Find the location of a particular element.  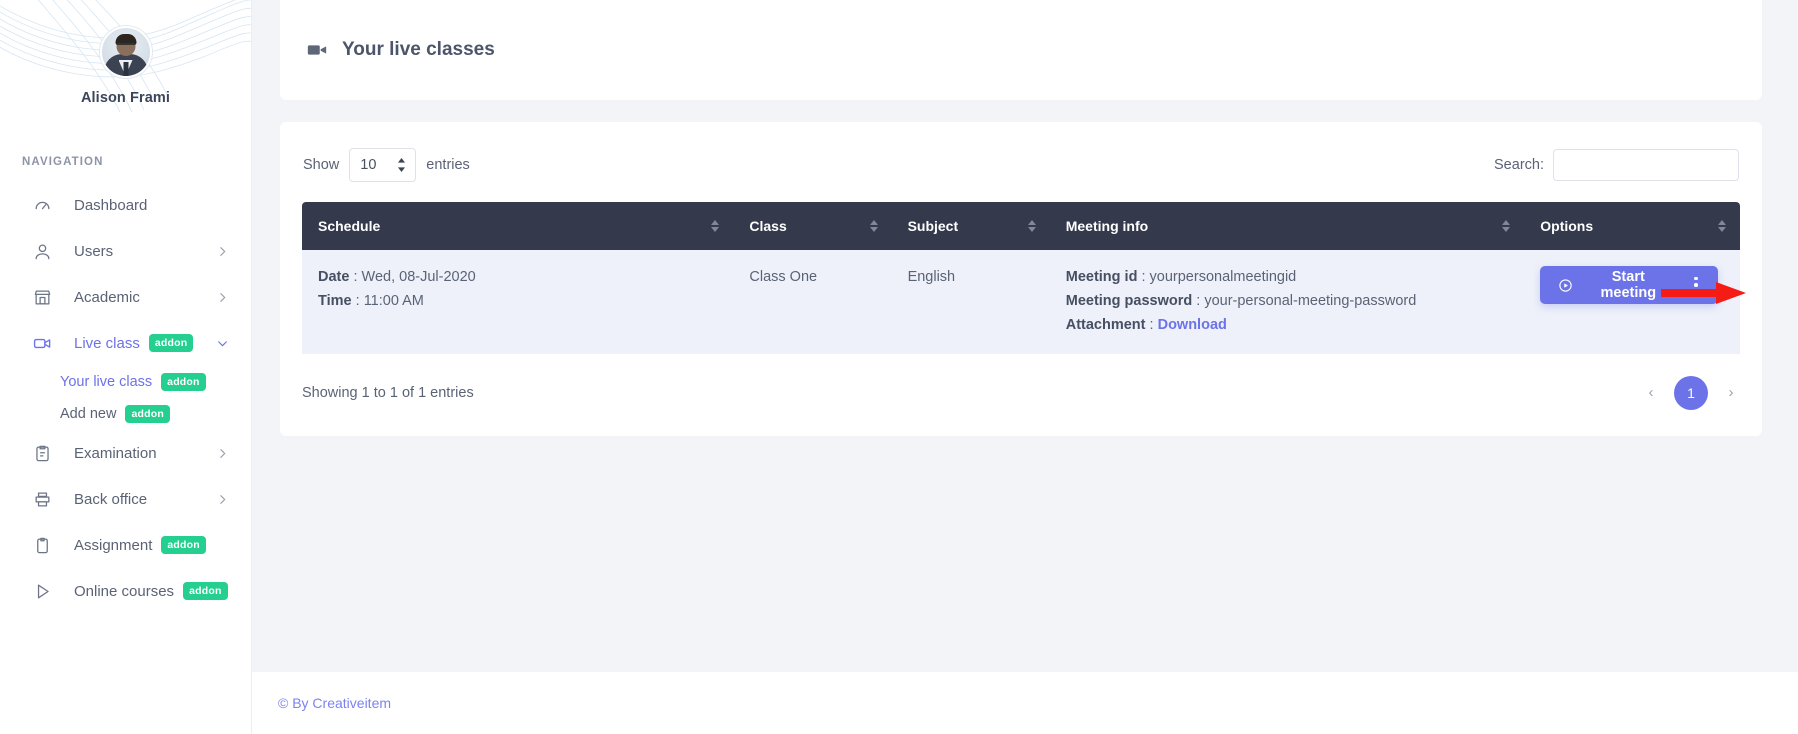

meeting-id-label: Meeting id is located at coordinates (1101, 277).